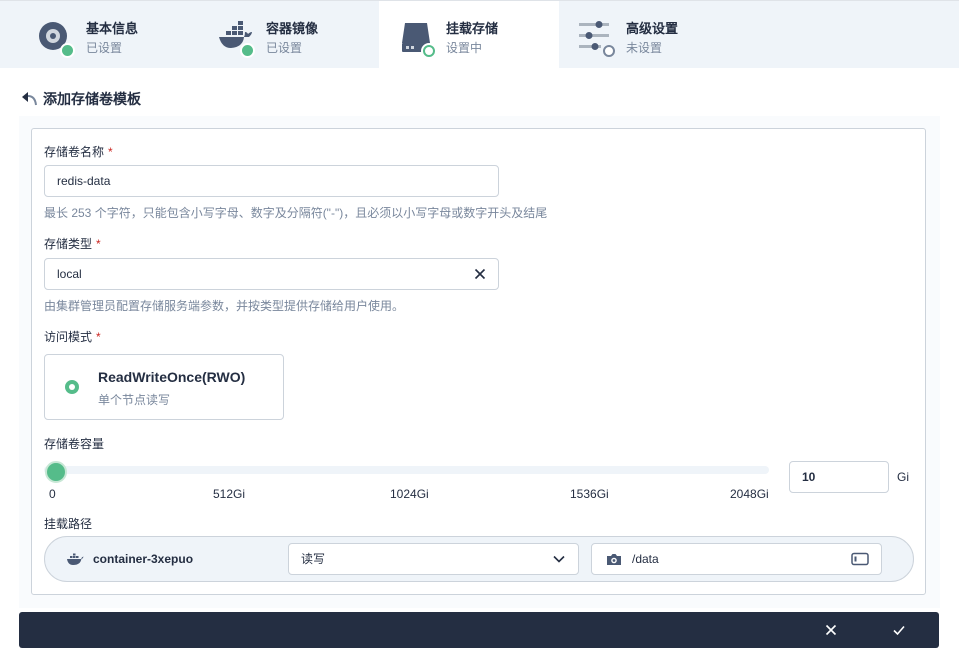  Describe the element at coordinates (68, 524) in the screenshot. I see `mount-path-label: 挂载路径` at that location.